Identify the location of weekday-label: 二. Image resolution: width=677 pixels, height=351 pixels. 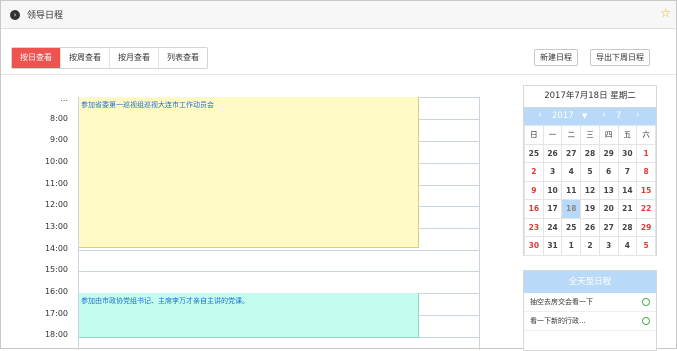
(571, 135).